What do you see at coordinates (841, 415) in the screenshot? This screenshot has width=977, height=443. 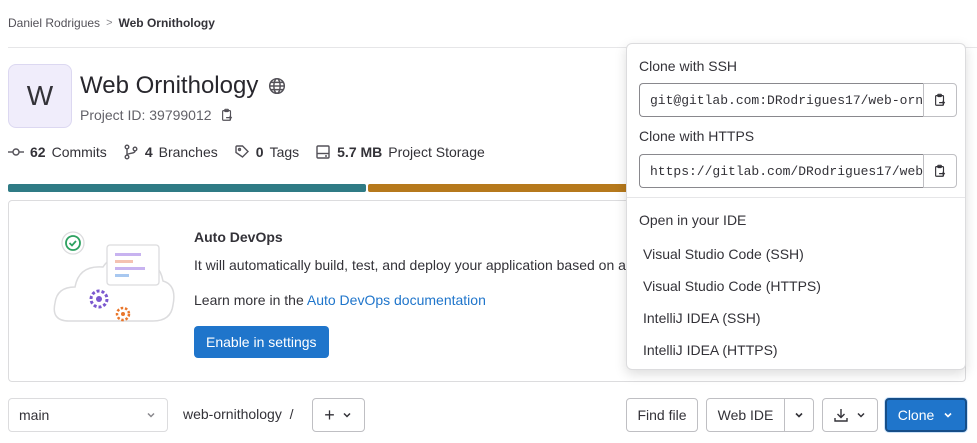 I see `download-icon` at bounding box center [841, 415].